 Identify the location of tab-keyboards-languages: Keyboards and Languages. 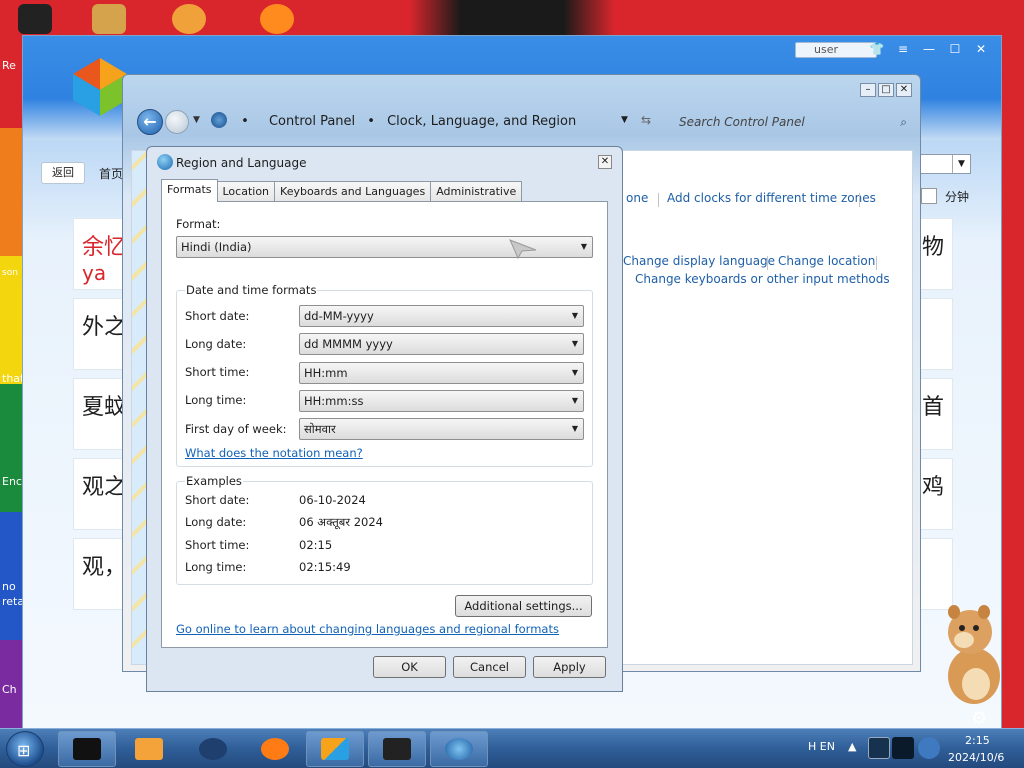
(353, 191).